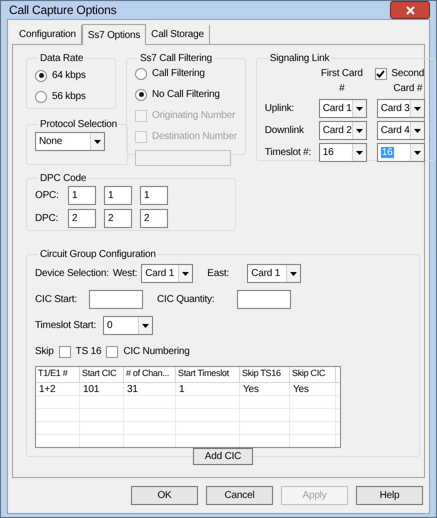  What do you see at coordinates (72, 274) in the screenshot?
I see `field-label: Device Selection:` at bounding box center [72, 274].